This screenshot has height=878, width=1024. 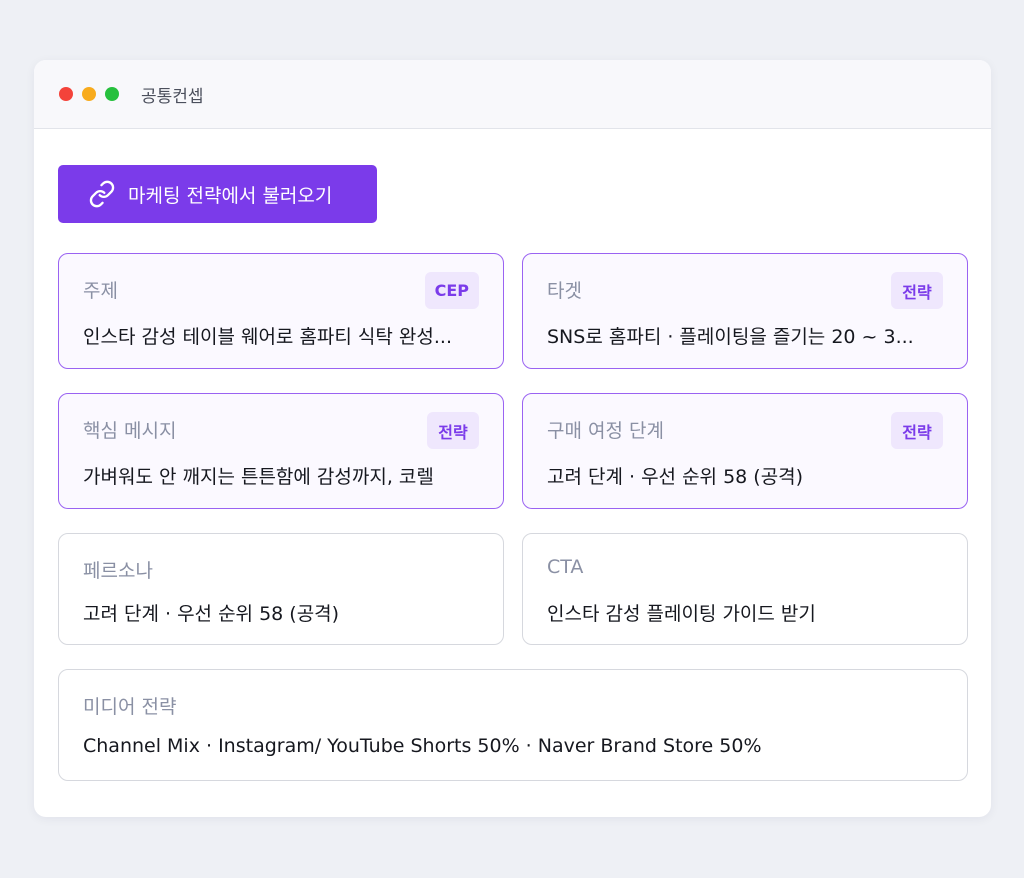 I want to click on purchase-journey-value: 고려 단계 · 우선 순위 58 (공격), so click(x=675, y=477).